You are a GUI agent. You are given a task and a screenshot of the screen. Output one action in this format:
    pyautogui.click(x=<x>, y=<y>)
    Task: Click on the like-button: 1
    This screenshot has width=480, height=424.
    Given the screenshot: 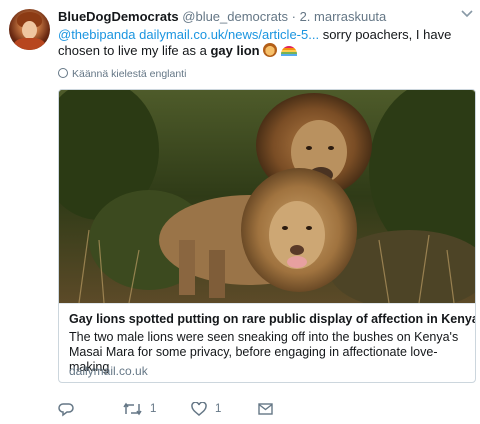 What is the action you would take?
    pyautogui.click(x=206, y=409)
    